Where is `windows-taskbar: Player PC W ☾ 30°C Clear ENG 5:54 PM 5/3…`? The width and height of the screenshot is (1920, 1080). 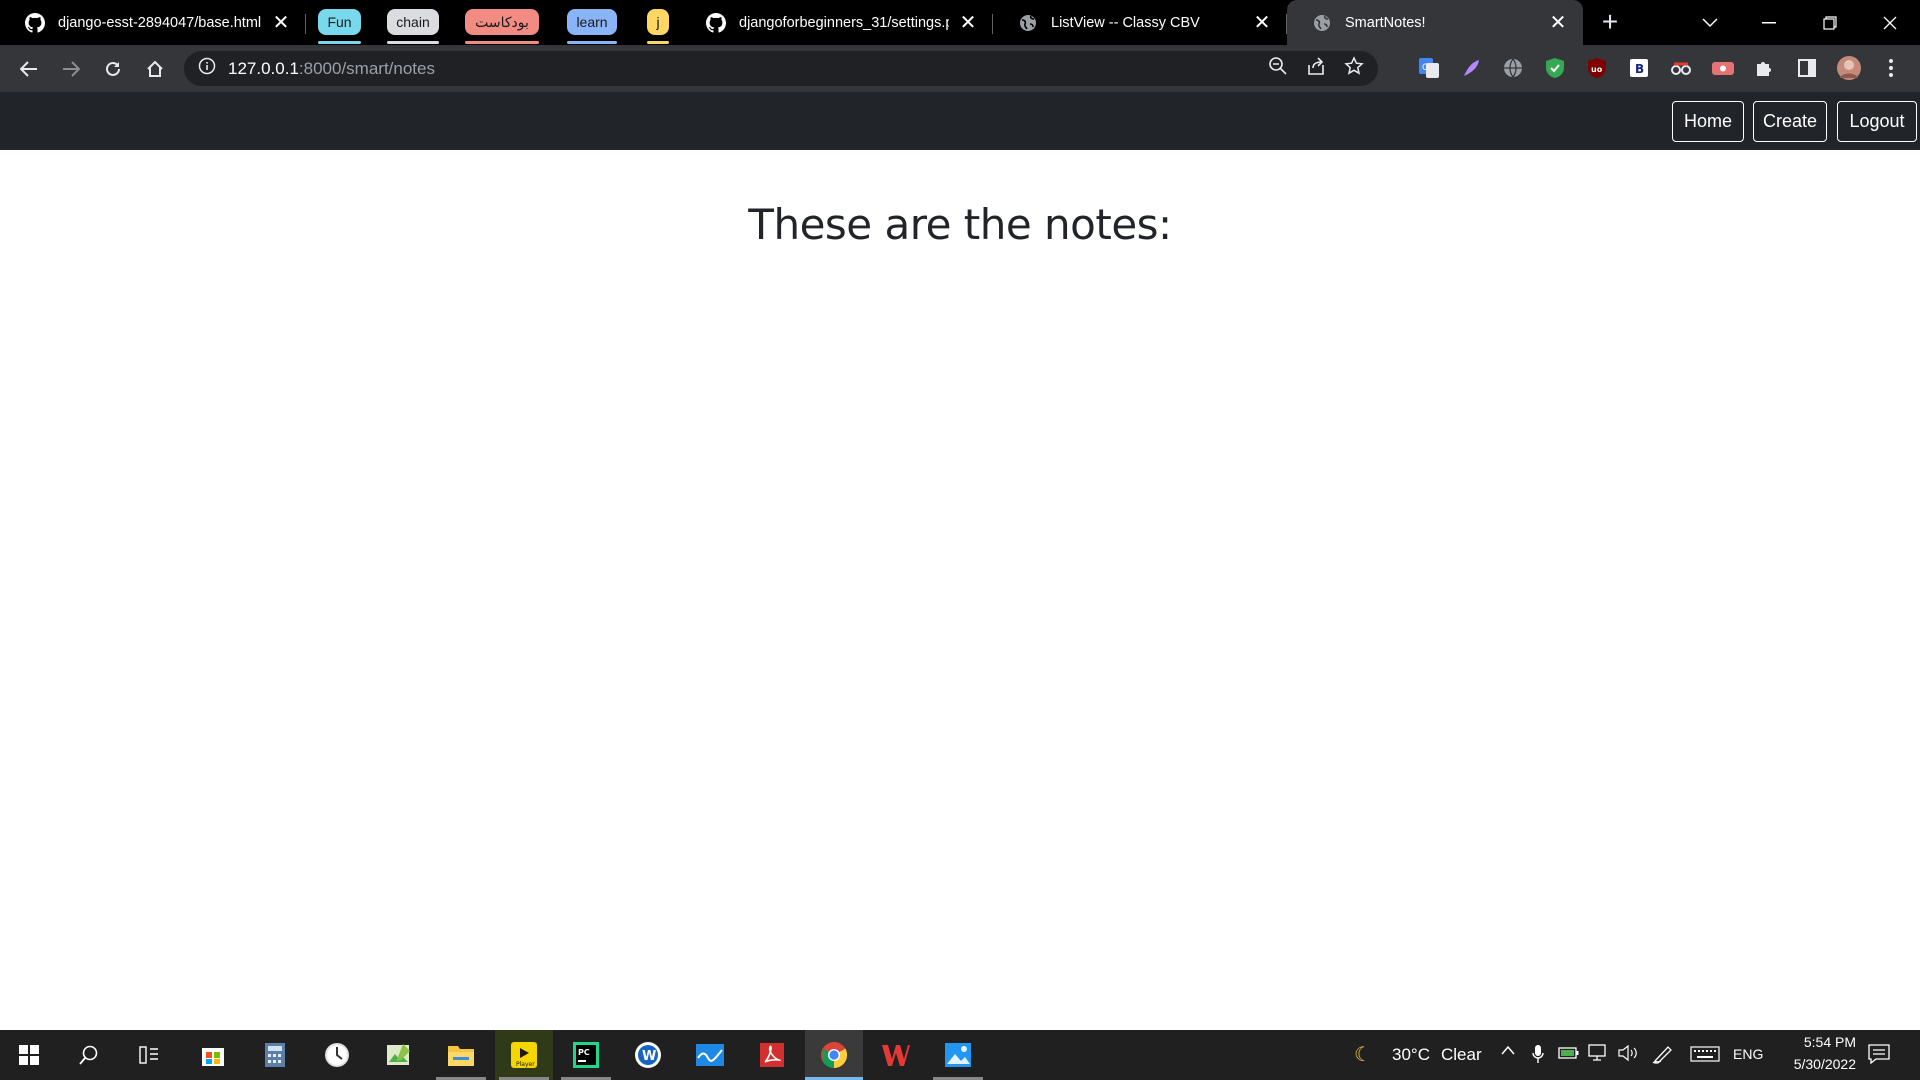 windows-taskbar: Player PC W ☾ 30°C Clear ENG 5:54 PM 5/3… is located at coordinates (960, 1055).